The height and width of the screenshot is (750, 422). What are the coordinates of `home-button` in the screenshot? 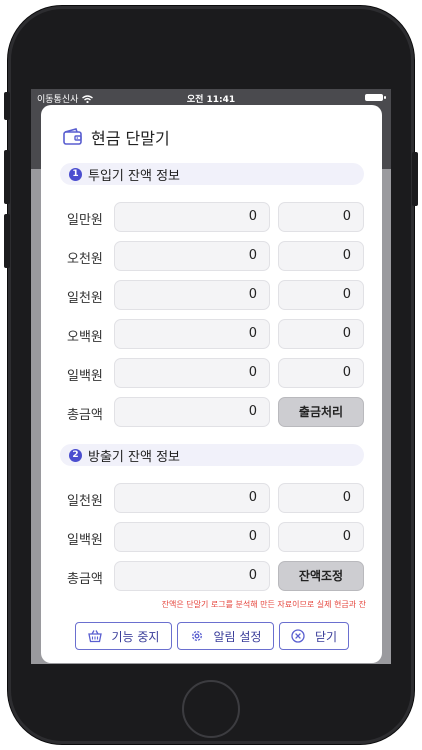 It's located at (211, 709).